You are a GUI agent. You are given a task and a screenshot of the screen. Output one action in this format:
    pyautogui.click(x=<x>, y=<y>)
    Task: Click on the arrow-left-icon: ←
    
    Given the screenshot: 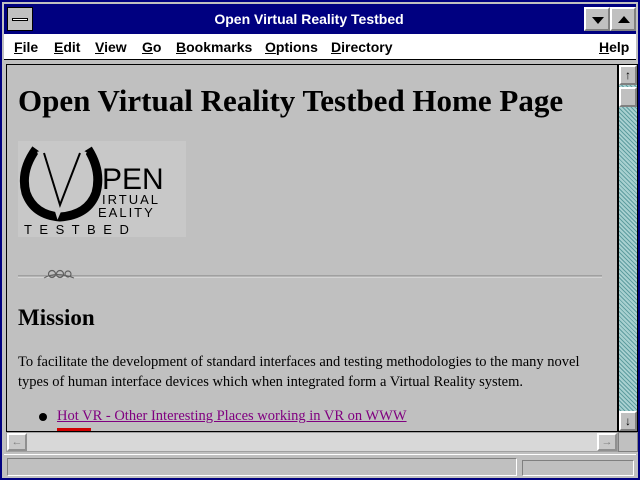 What is the action you would take?
    pyautogui.click(x=17, y=442)
    